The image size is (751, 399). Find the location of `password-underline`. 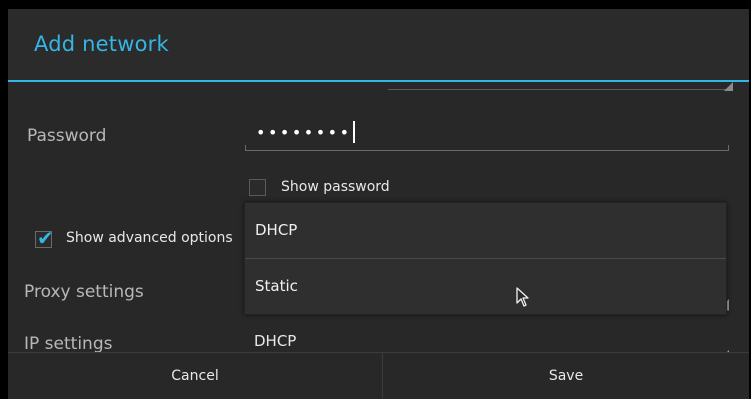

password-underline is located at coordinates (487, 150).